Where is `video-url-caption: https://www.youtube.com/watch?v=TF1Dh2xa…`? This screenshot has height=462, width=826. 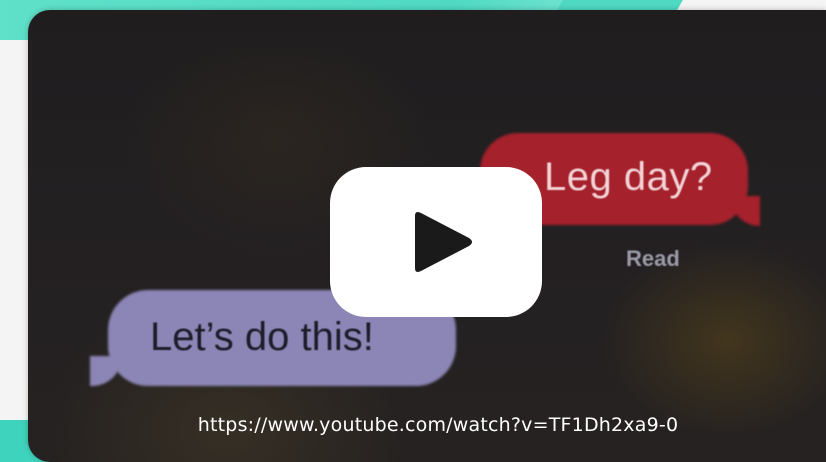 video-url-caption: https://www.youtube.com/watch?v=TF1Dh2xa… is located at coordinates (438, 425).